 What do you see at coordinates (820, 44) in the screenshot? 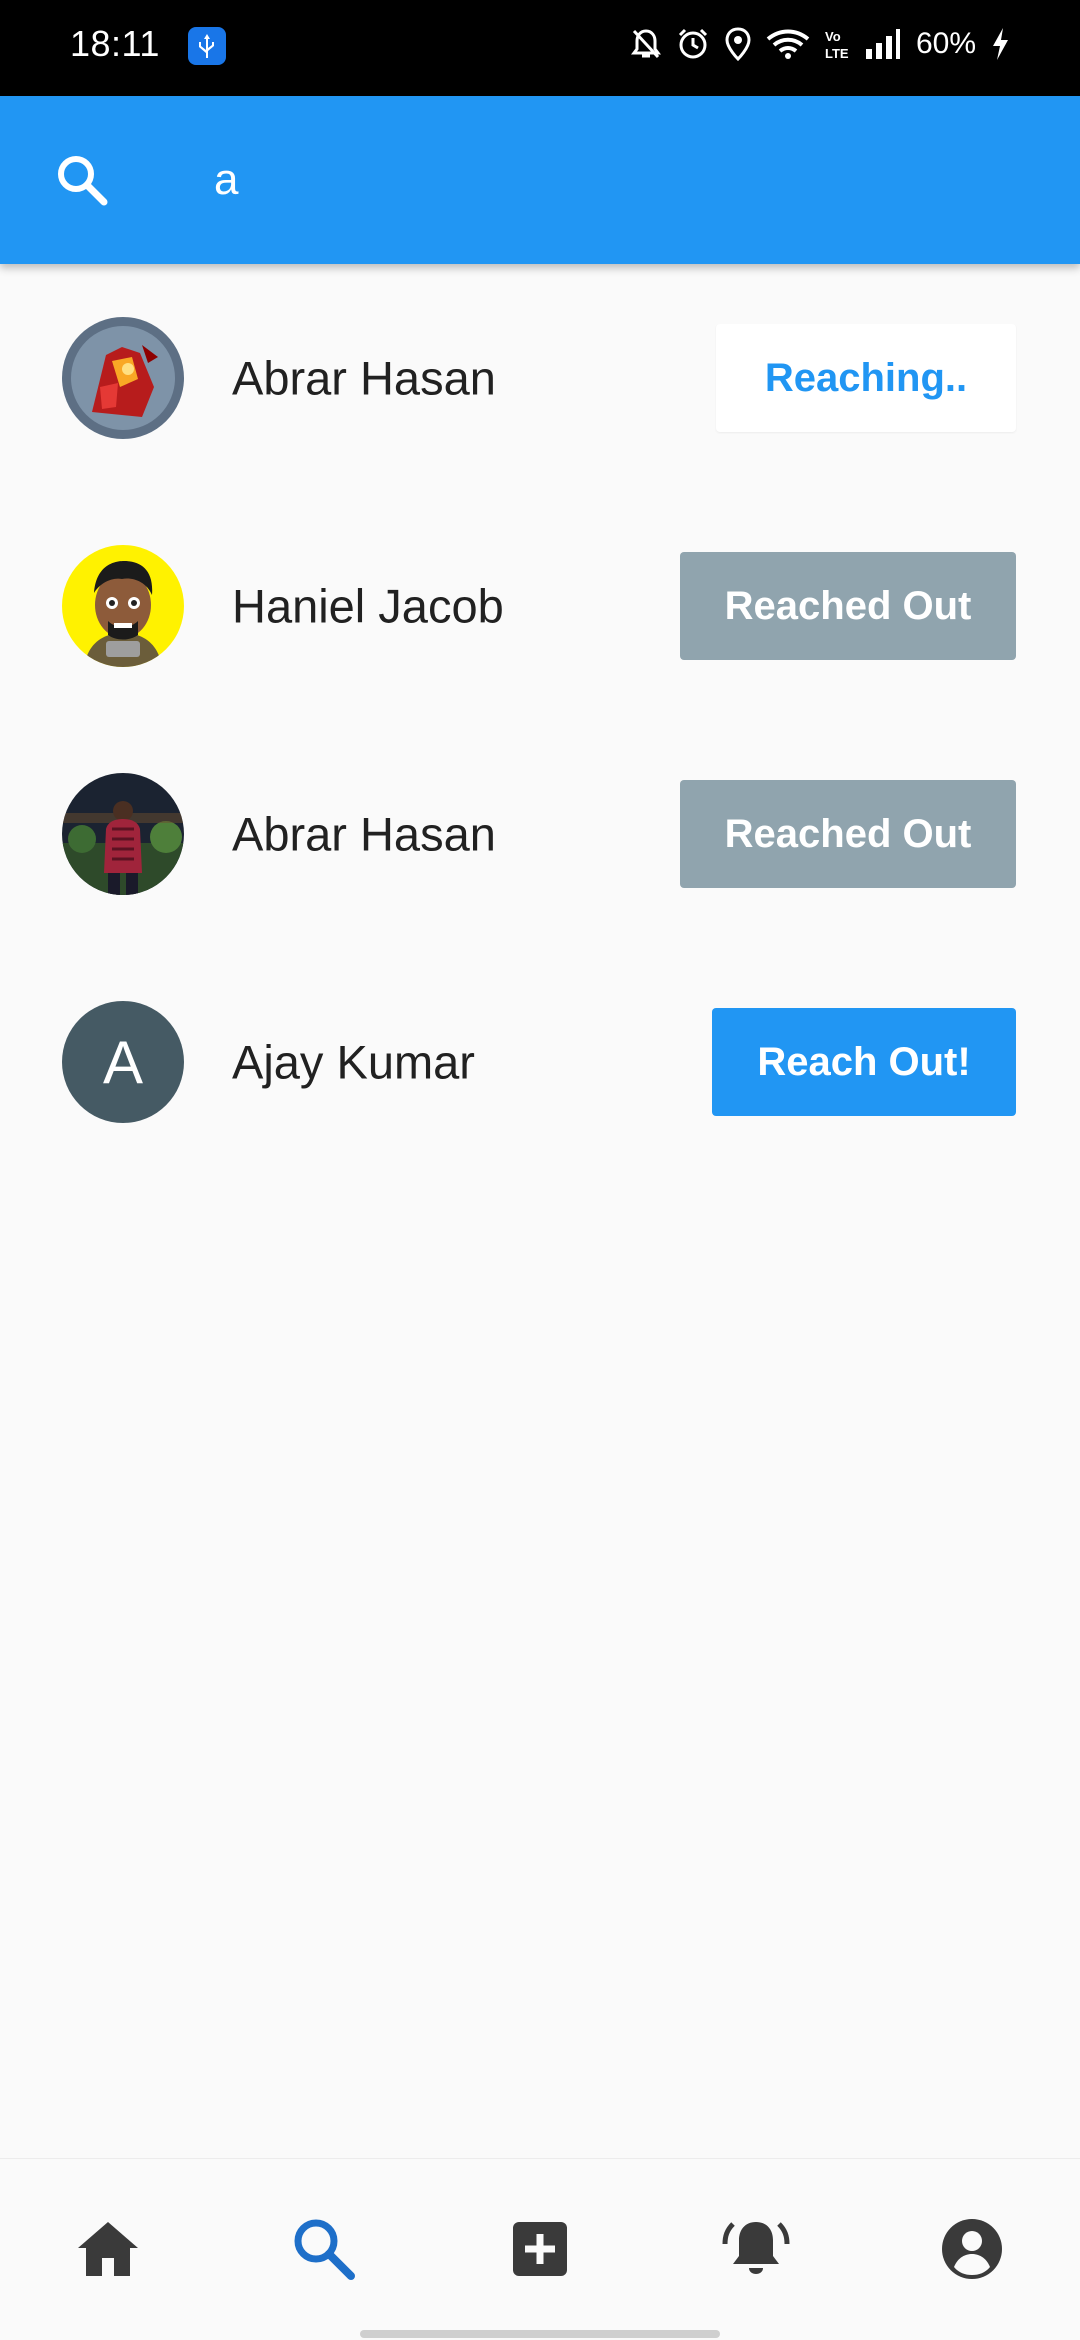
I see `status-icons: Vo LTE 60%` at bounding box center [820, 44].